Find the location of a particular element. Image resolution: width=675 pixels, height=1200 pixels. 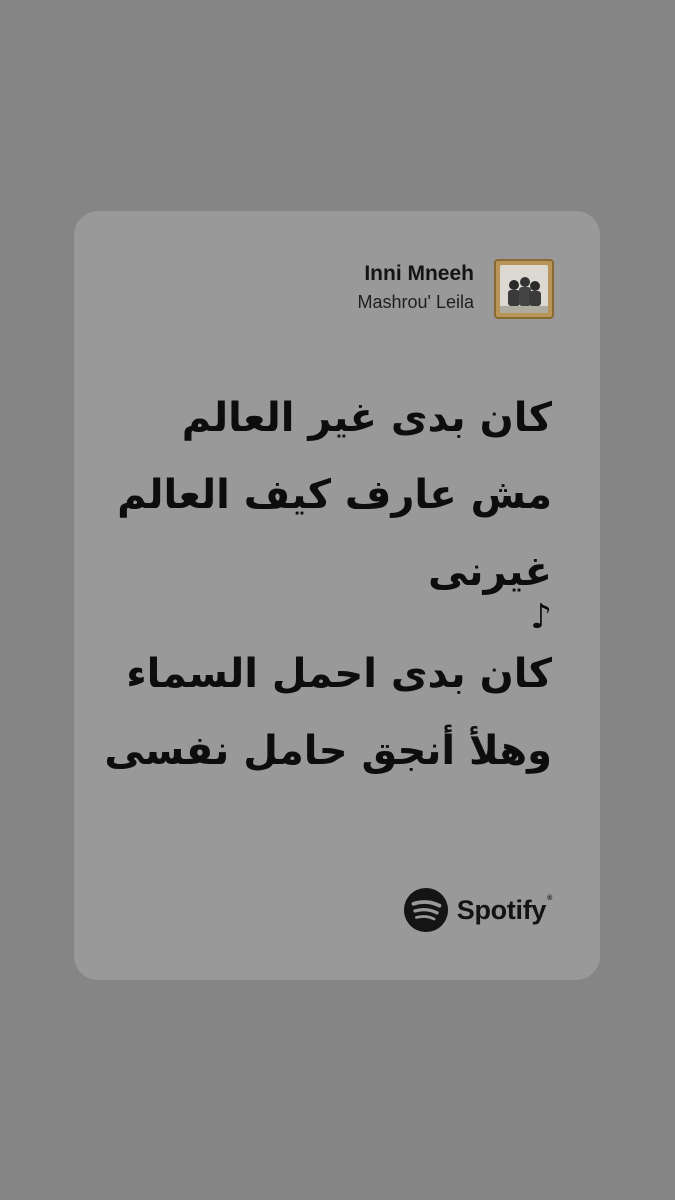

spotify-logo-icon is located at coordinates (425, 910).